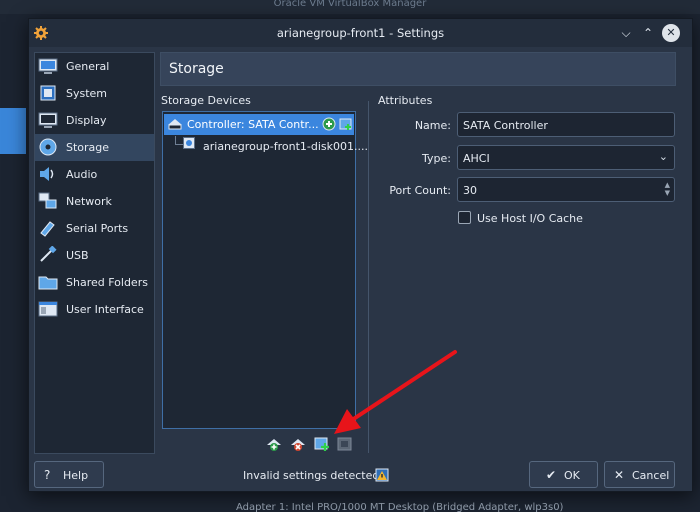 Image resolution: width=700 pixels, height=512 pixels. I want to click on type-select-value: AHCI, so click(476, 158).